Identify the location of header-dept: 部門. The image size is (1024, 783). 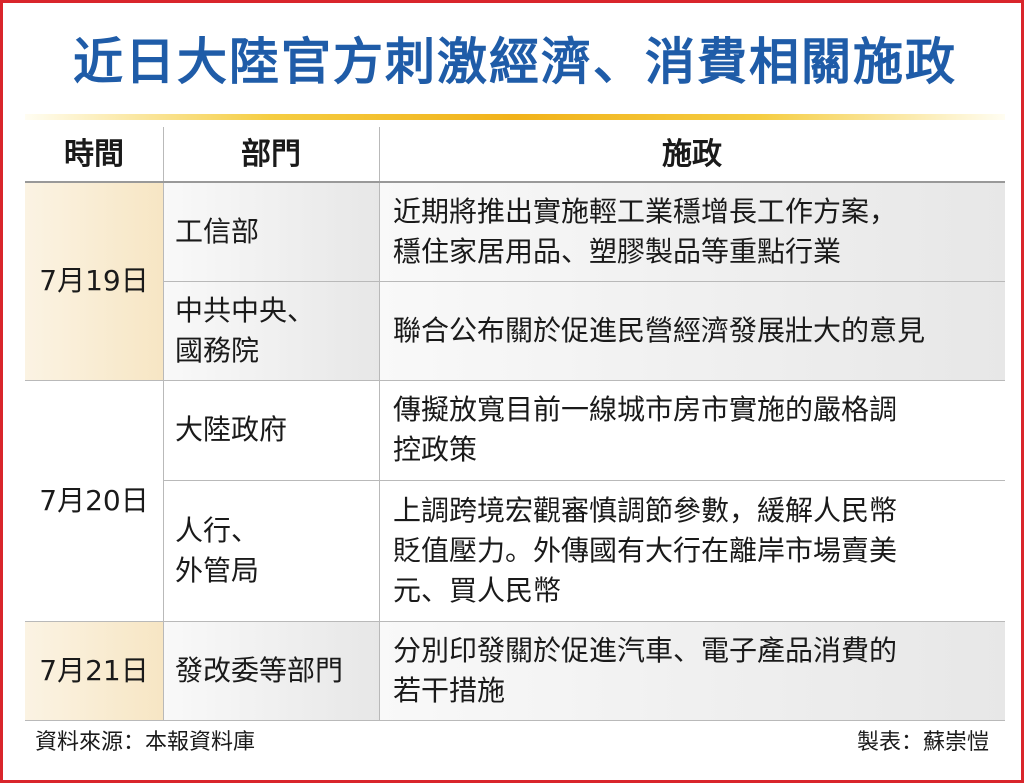
(271, 154).